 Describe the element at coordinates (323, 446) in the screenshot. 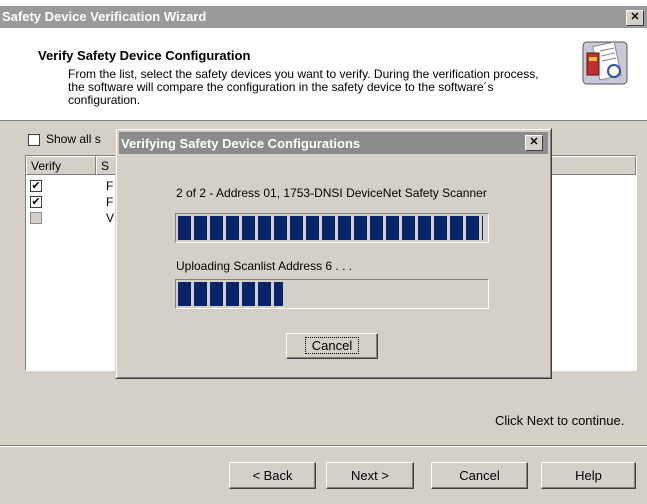

I see `footer-separator` at that location.